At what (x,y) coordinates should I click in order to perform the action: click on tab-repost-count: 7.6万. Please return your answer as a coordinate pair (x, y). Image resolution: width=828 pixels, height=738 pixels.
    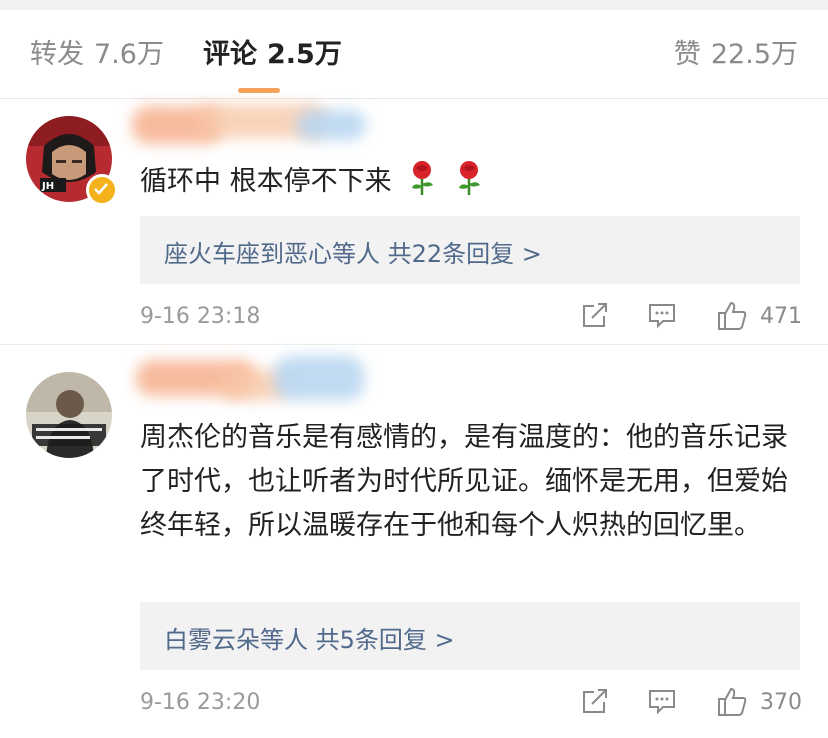
    Looking at the image, I should click on (129, 54).